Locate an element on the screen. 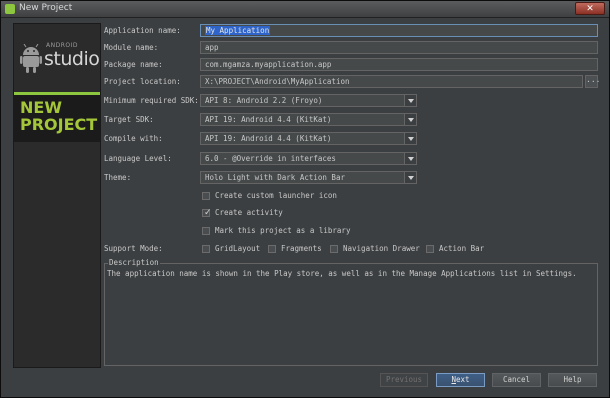 This screenshot has width=610, height=398. fragments-checkbox: Fragments is located at coordinates (297, 249).